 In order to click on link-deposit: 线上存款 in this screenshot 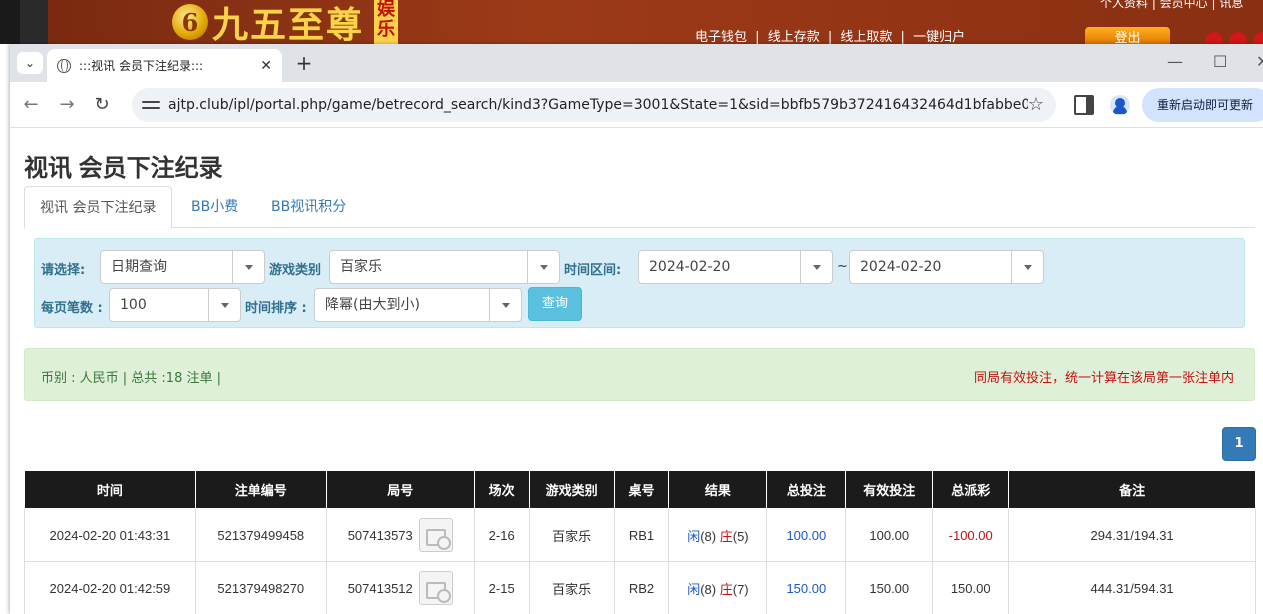, I will do `click(794, 37)`.